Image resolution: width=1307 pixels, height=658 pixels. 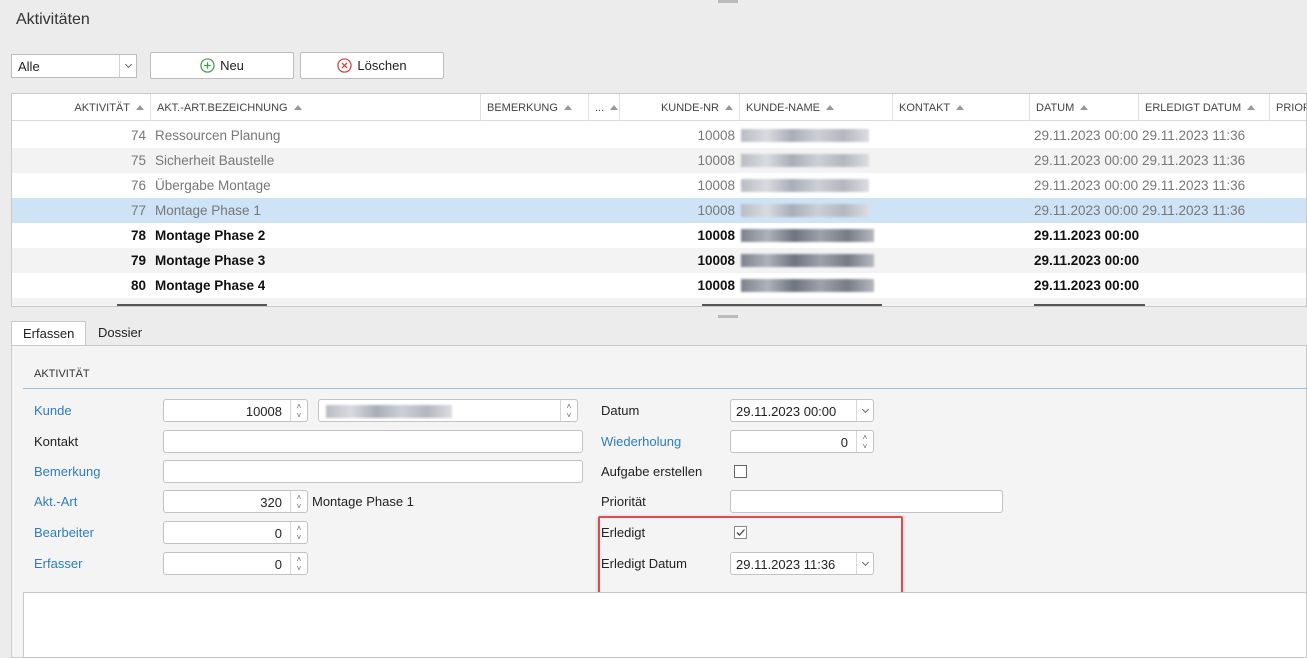 I want to click on cell-aktivitaet: 74, so click(x=138, y=135).